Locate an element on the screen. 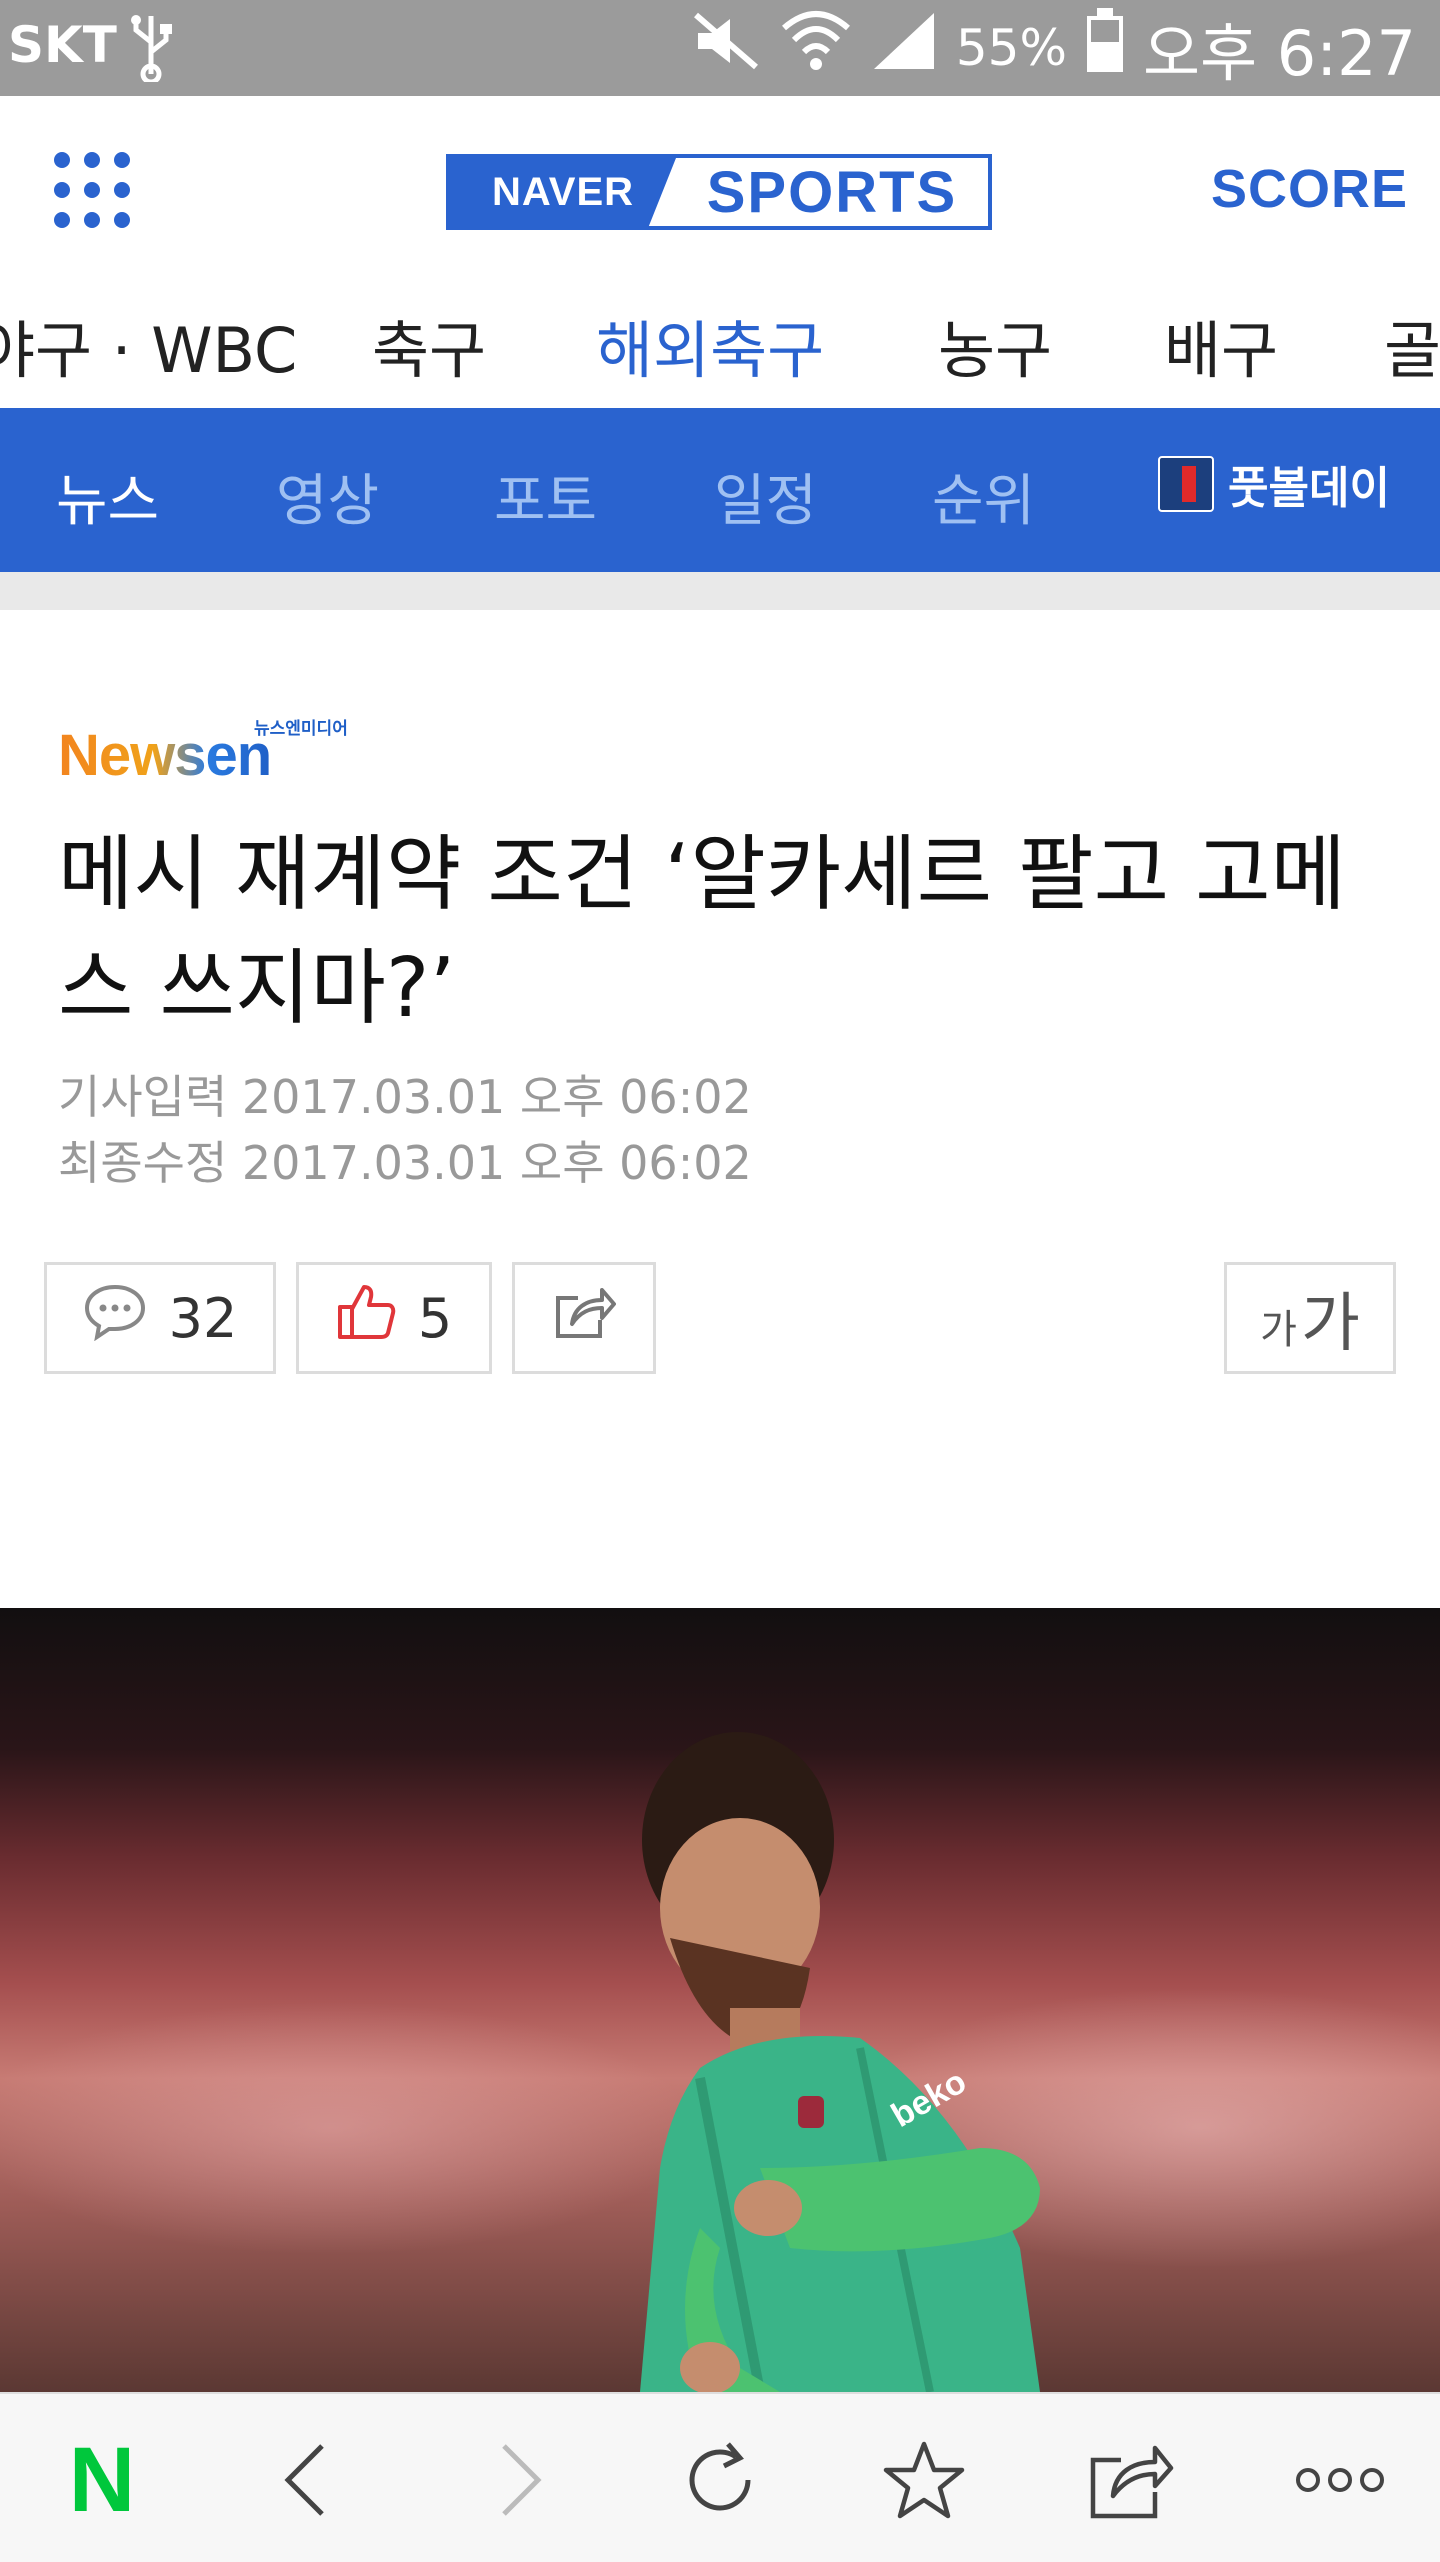  usb-icon is located at coordinates (151, 49).